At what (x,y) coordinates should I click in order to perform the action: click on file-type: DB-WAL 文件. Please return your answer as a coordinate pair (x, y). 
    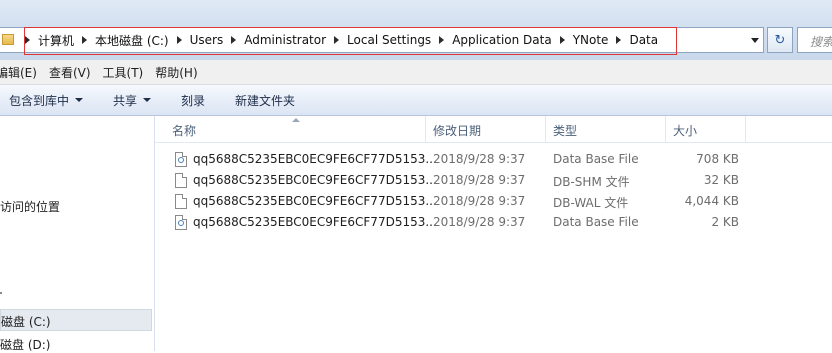
    Looking at the image, I should click on (591, 203).